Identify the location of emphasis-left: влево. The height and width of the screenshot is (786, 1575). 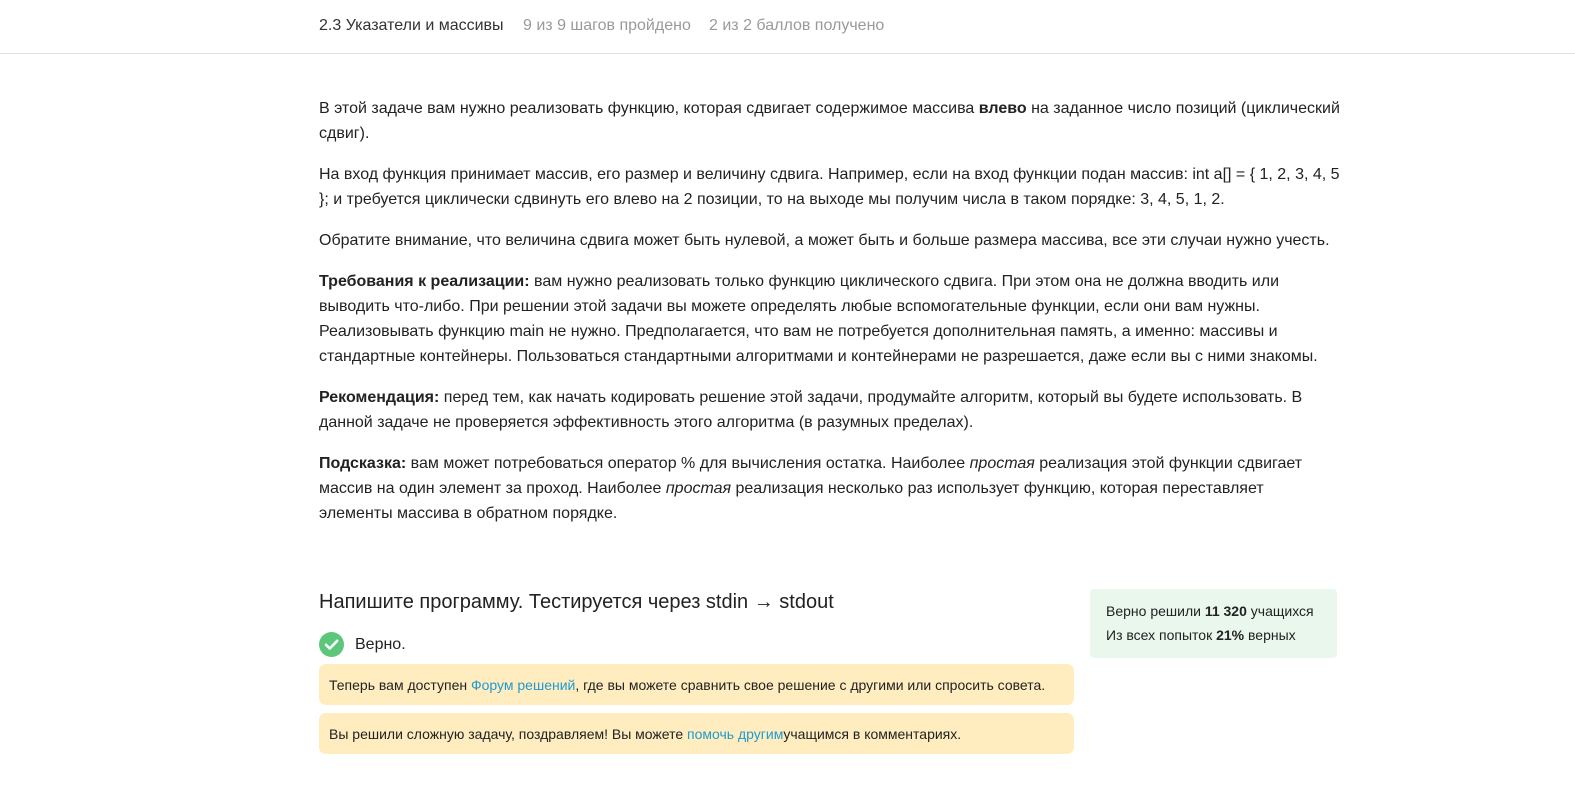
(1002, 108).